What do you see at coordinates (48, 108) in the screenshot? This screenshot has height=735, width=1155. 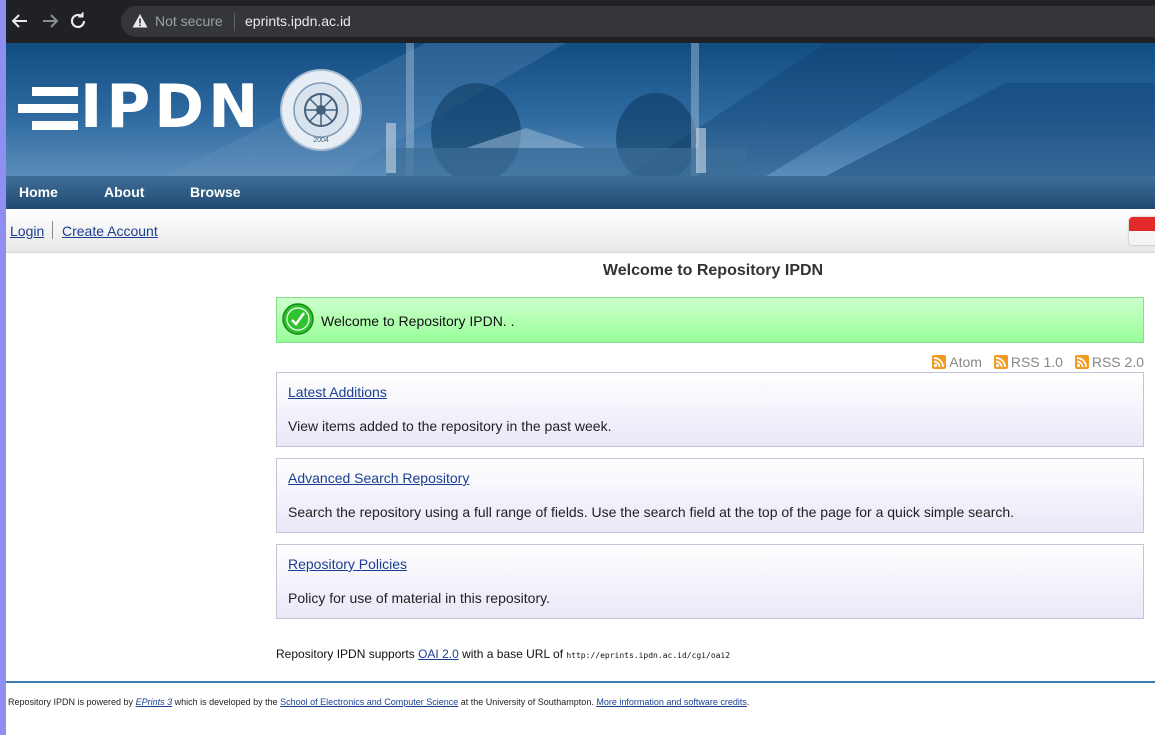 I see `logo-bars-icon` at bounding box center [48, 108].